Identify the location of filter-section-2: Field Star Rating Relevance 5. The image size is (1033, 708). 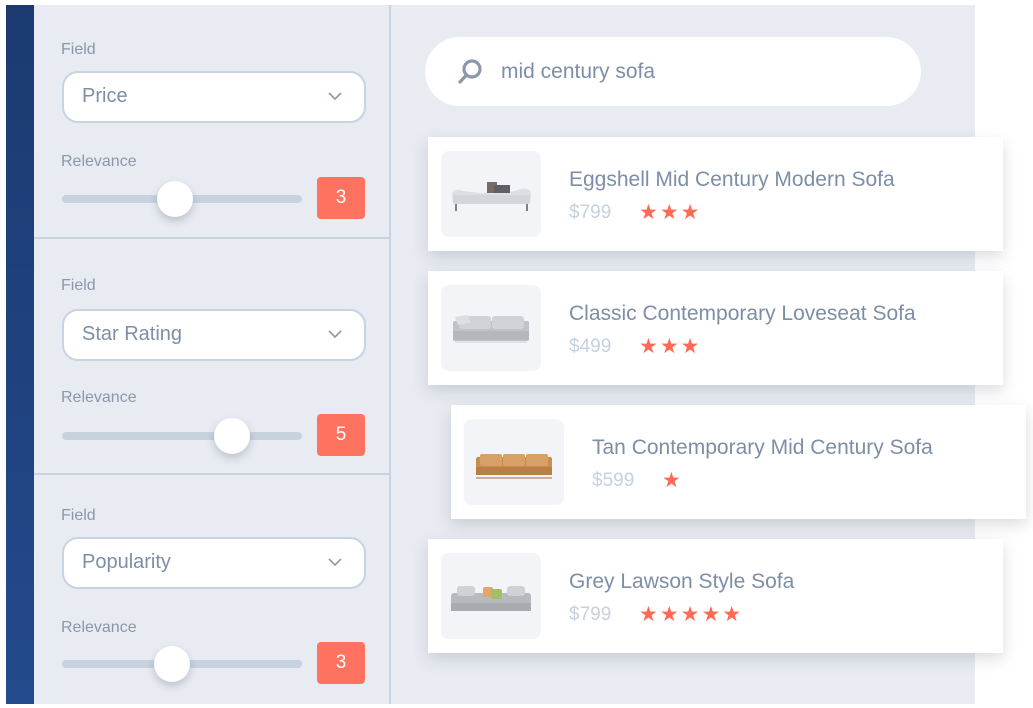
(211, 358).